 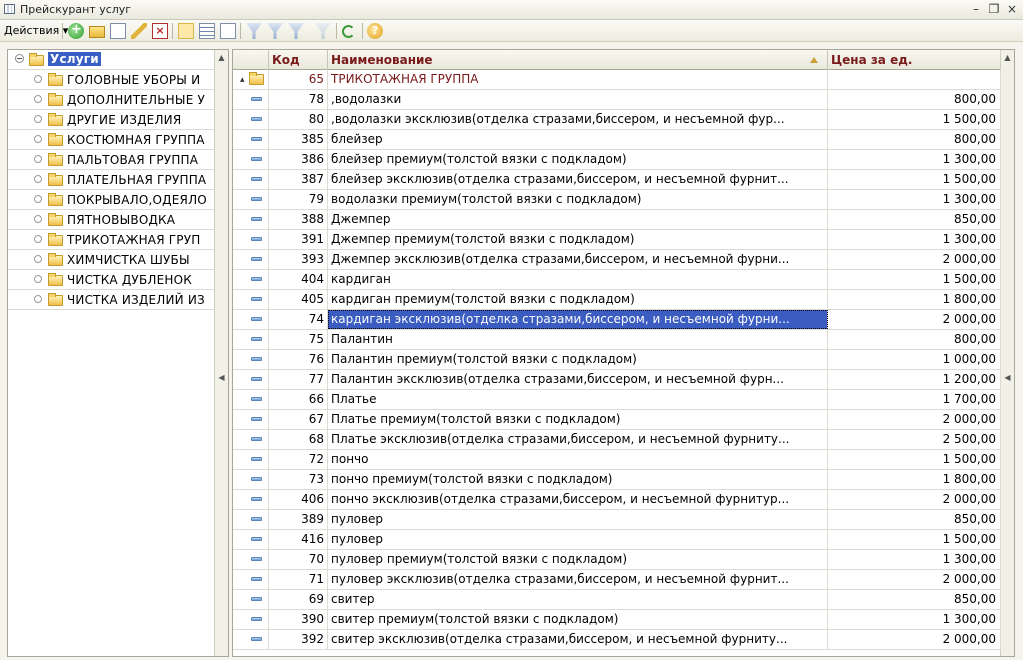 What do you see at coordinates (111, 240) in the screenshot?
I see `tree-item: ТРИКОТАЖНАЯ ГРУП` at bounding box center [111, 240].